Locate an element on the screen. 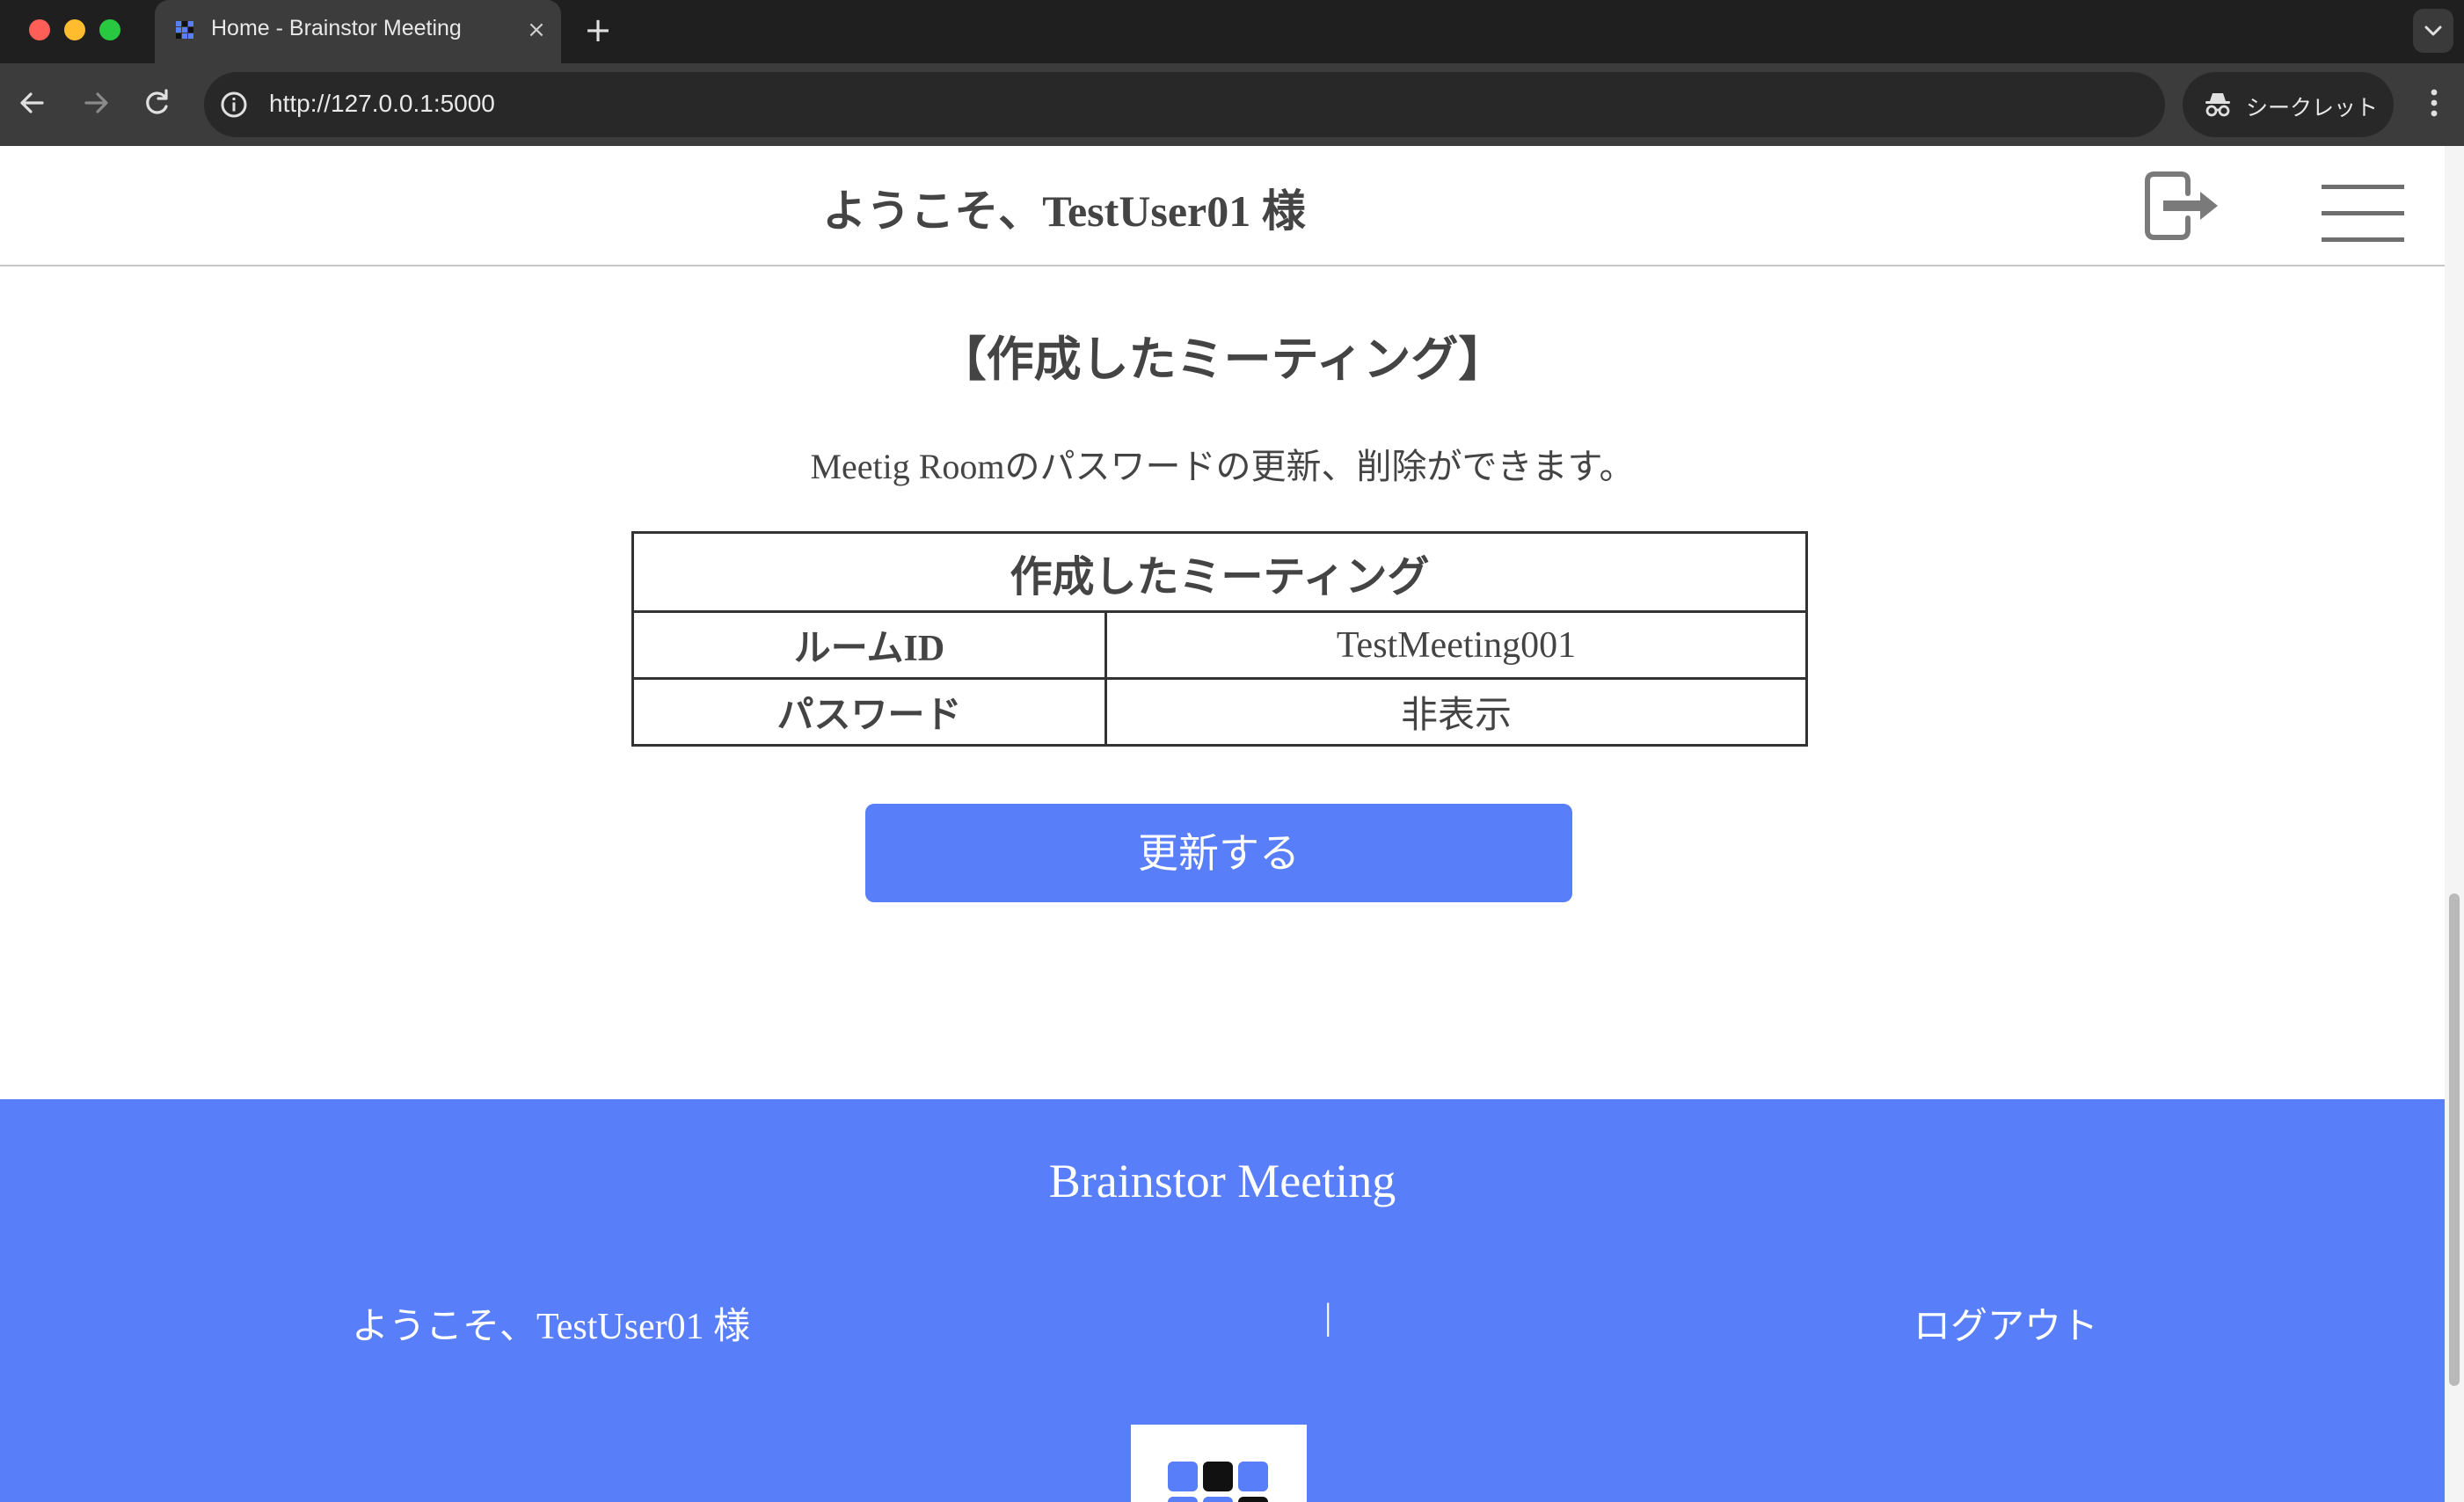 This screenshot has height=1502, width=2464. chevron-down-icon is located at coordinates (2433, 31).